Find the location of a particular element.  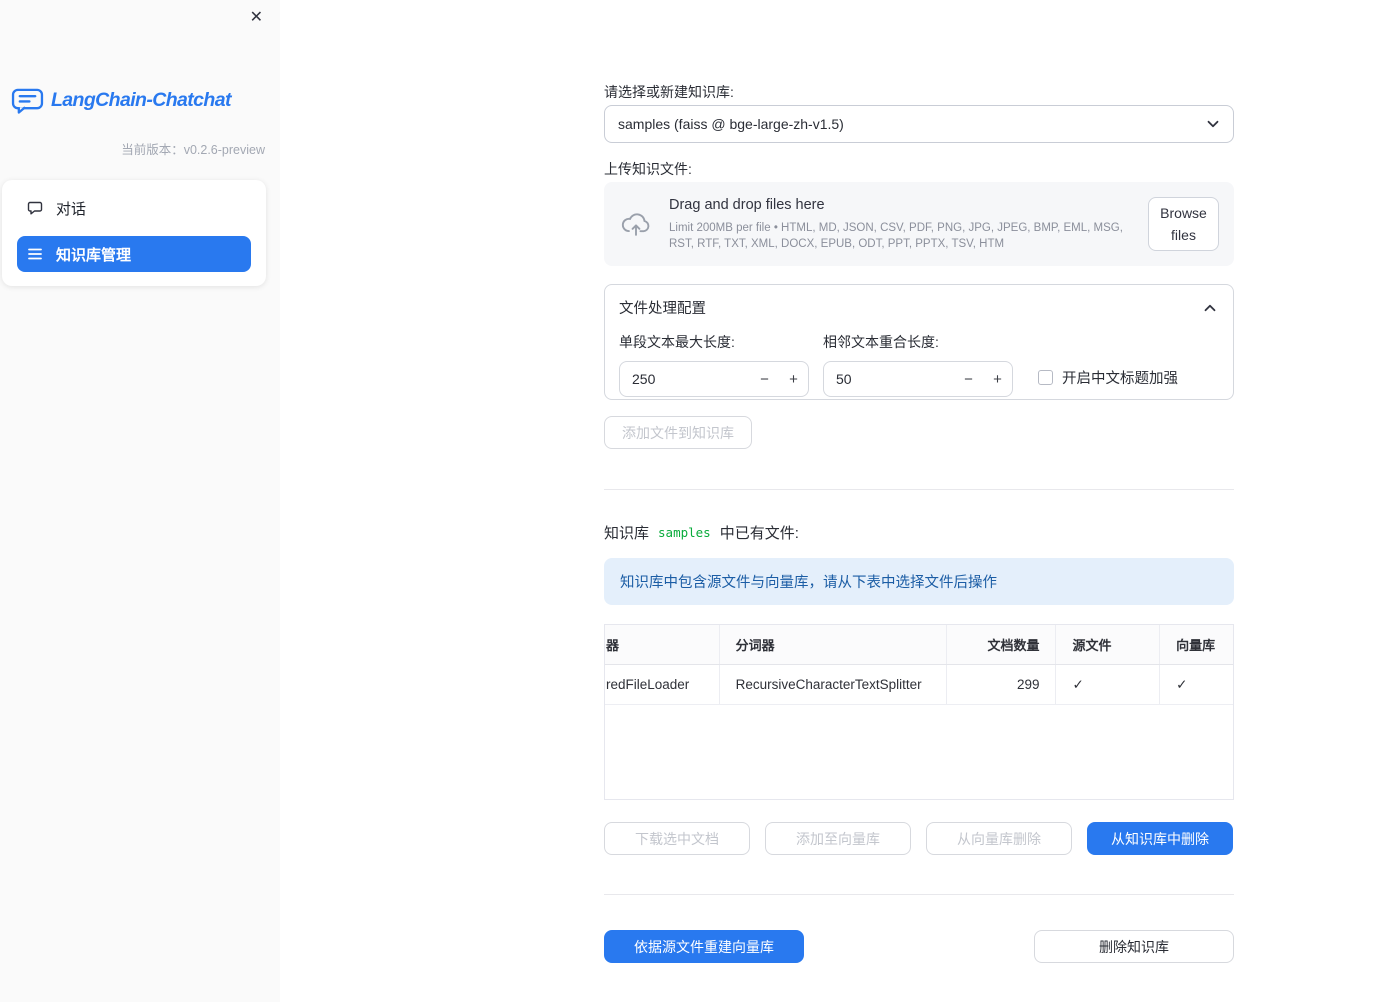

sidebar-item-dialogue: 对话 is located at coordinates (134, 208).